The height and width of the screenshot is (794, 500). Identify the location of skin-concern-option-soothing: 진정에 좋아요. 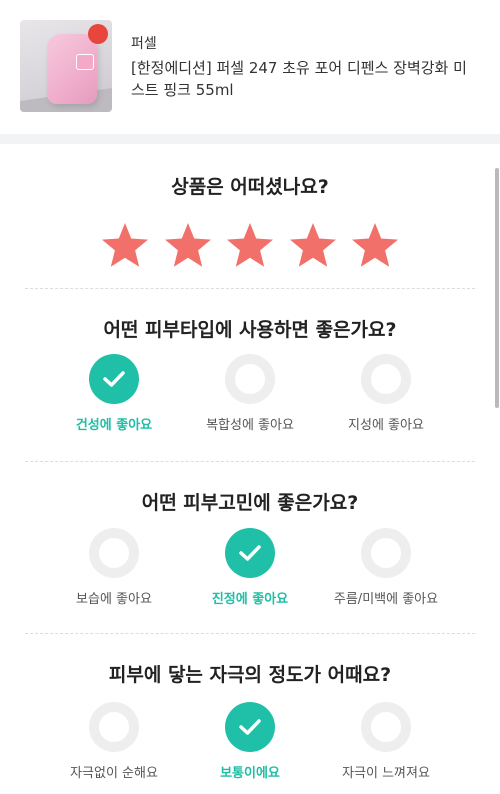
(250, 574).